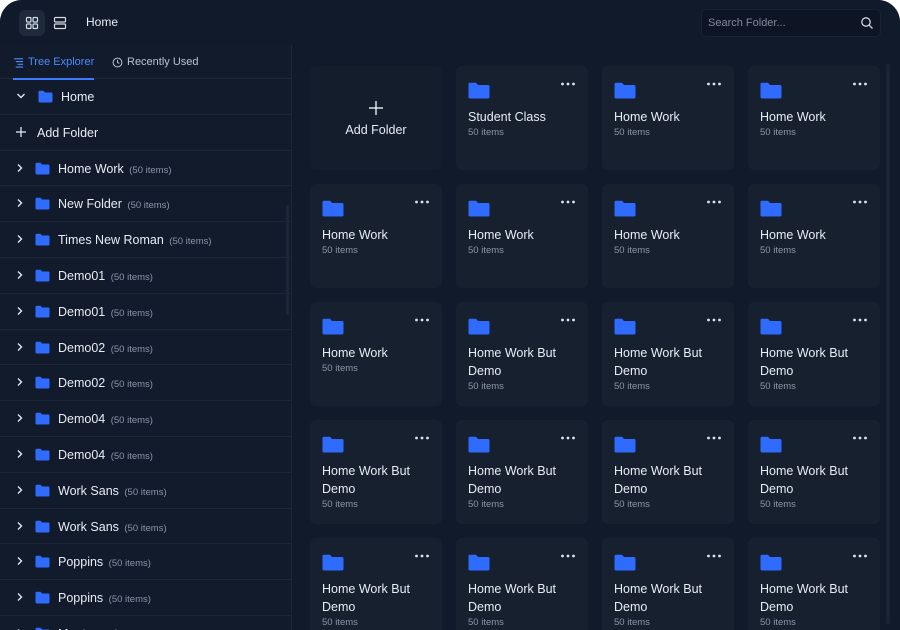  Describe the element at coordinates (783, 23) in the screenshot. I see `search-input` at that location.